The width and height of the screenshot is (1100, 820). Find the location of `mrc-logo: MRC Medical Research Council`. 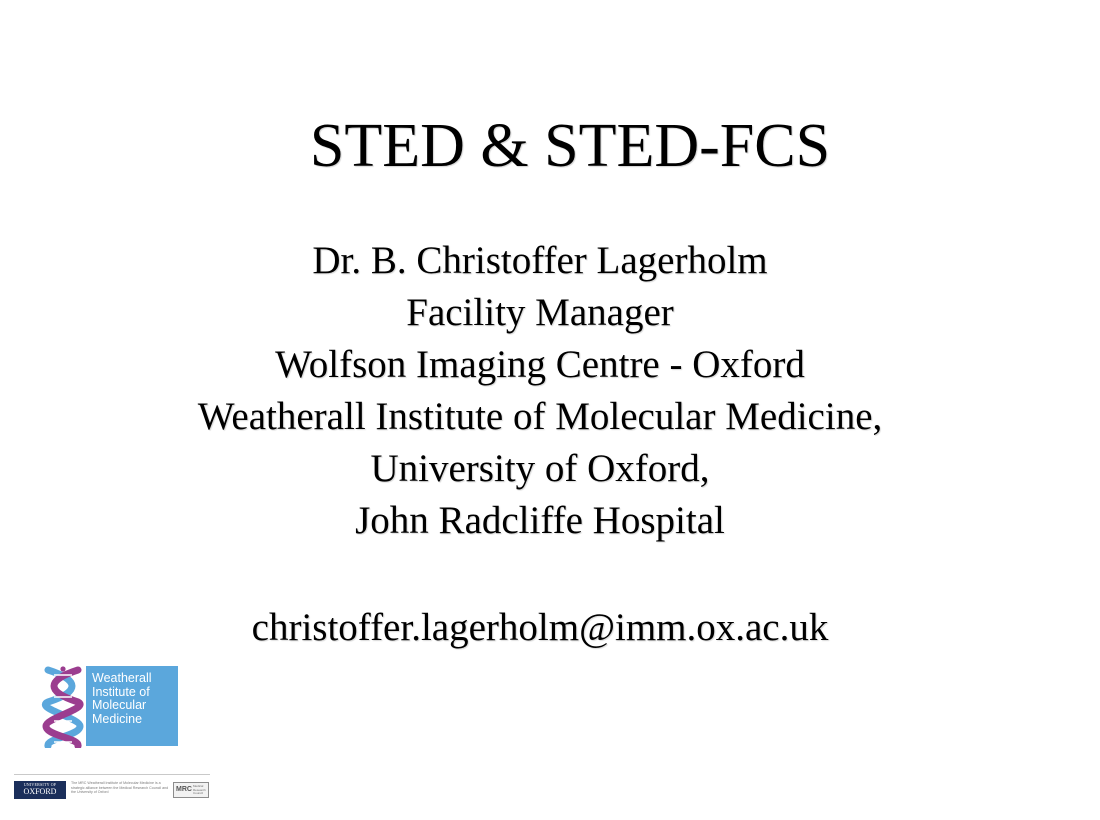

mrc-logo: MRC Medical Research Council is located at coordinates (191, 790).